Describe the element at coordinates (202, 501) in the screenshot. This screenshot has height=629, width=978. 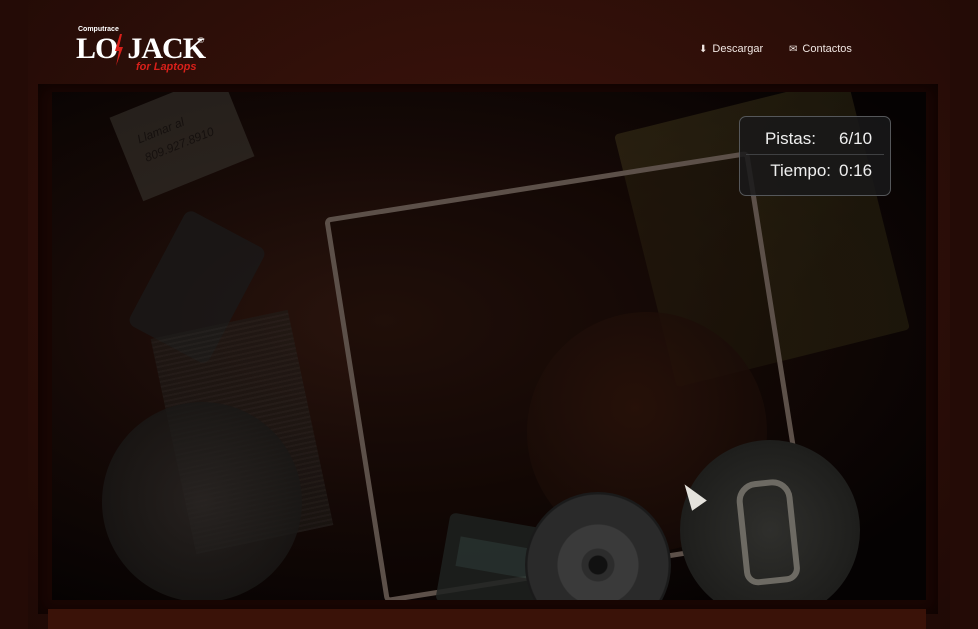
I see `scene-coffee-cup` at that location.